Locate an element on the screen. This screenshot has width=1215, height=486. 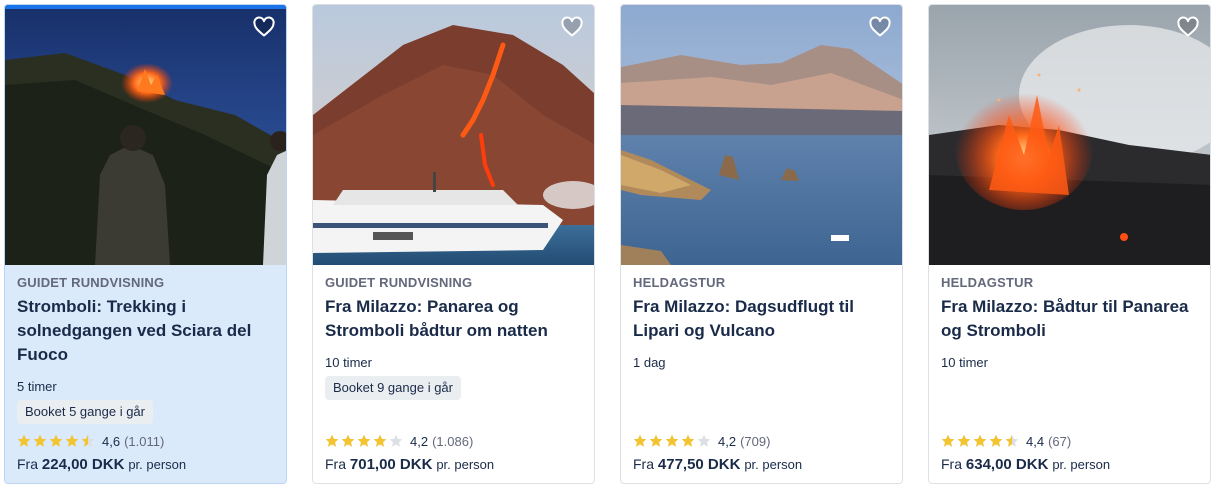
price: Fra 477,50 DKK pr. person is located at coordinates (717, 464).